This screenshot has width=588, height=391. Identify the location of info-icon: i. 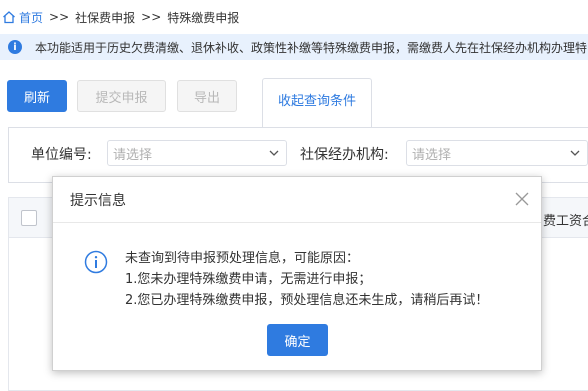
(15, 47).